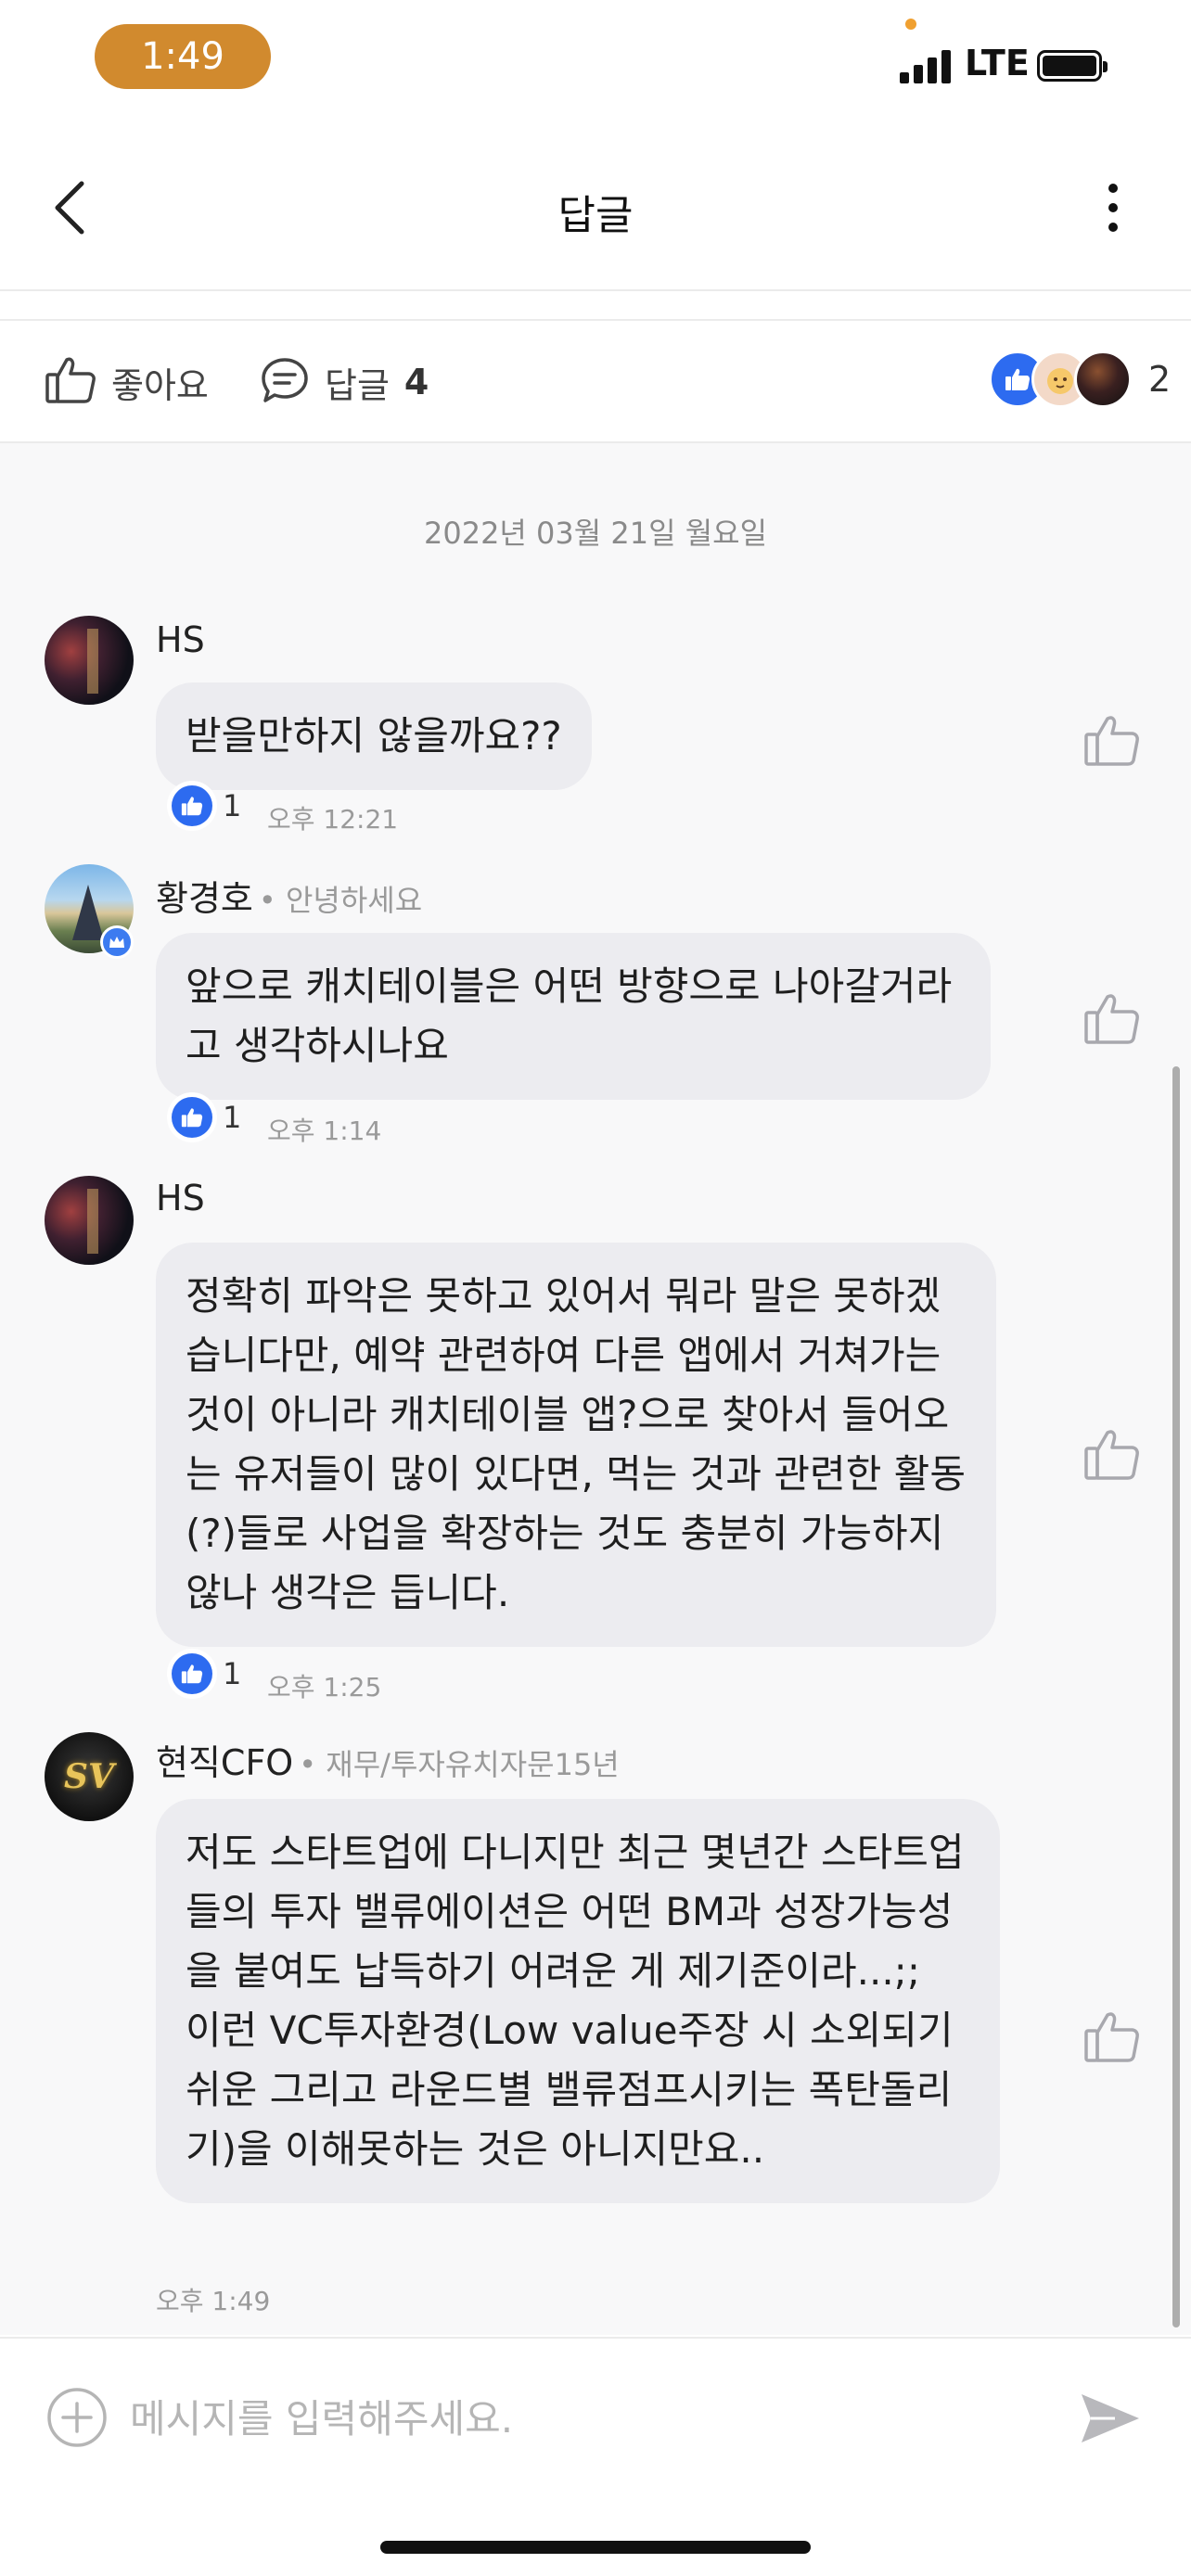 Image resolution: width=1191 pixels, height=2576 pixels. I want to click on author-name: 현직CFO • 재무/투자유치자문15년, so click(388, 1759).